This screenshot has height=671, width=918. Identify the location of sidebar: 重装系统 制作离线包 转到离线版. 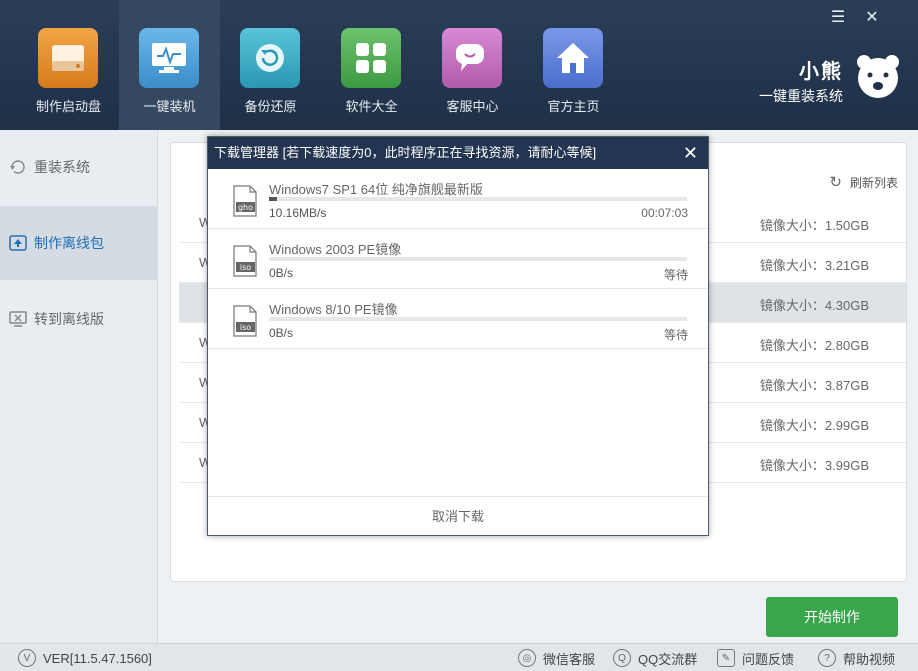
(79, 386).